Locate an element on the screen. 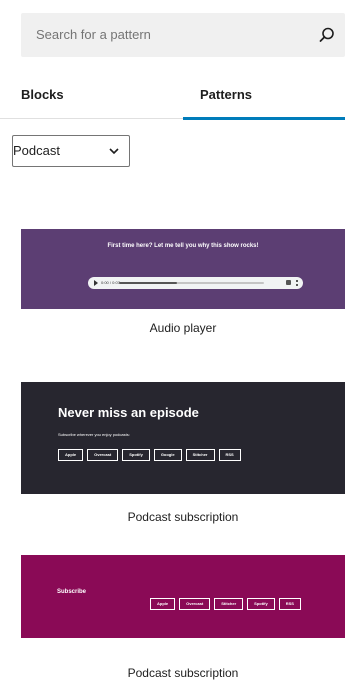 The width and height of the screenshot is (345, 688). pattern-label: Audio player is located at coordinates (183, 328).